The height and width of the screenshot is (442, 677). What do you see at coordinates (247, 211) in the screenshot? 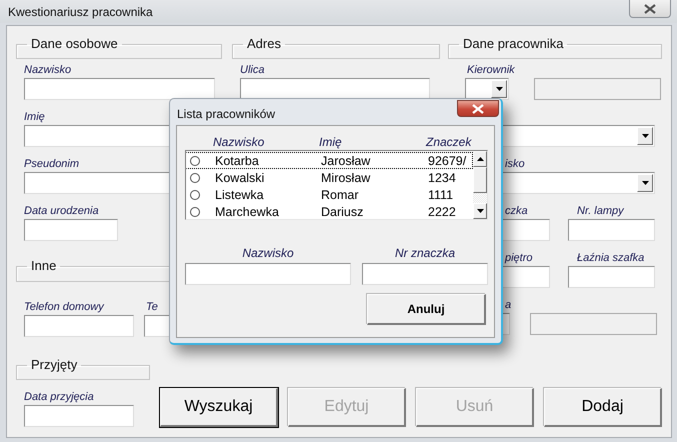
I see `surname-cell-text: Marchewka` at bounding box center [247, 211].